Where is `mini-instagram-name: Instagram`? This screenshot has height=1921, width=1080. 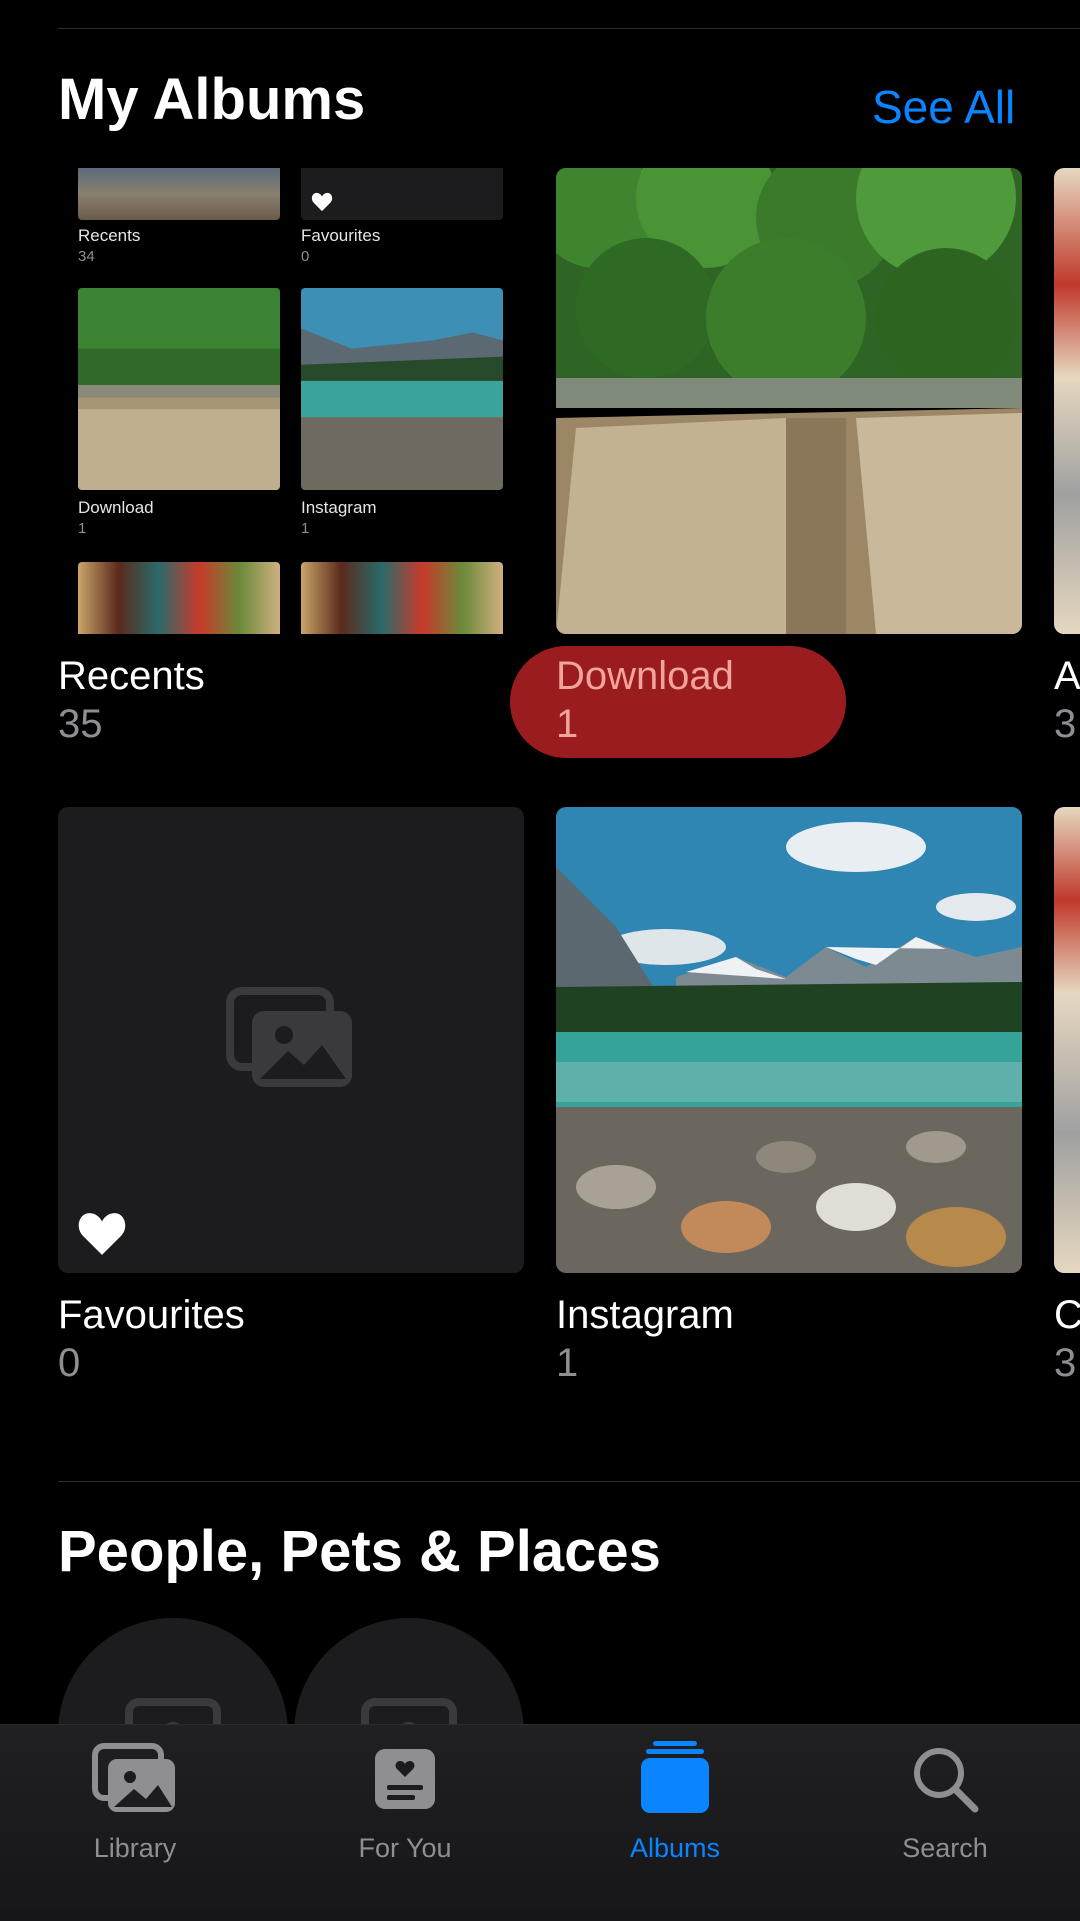
mini-instagram-name: Instagram is located at coordinates (339, 507).